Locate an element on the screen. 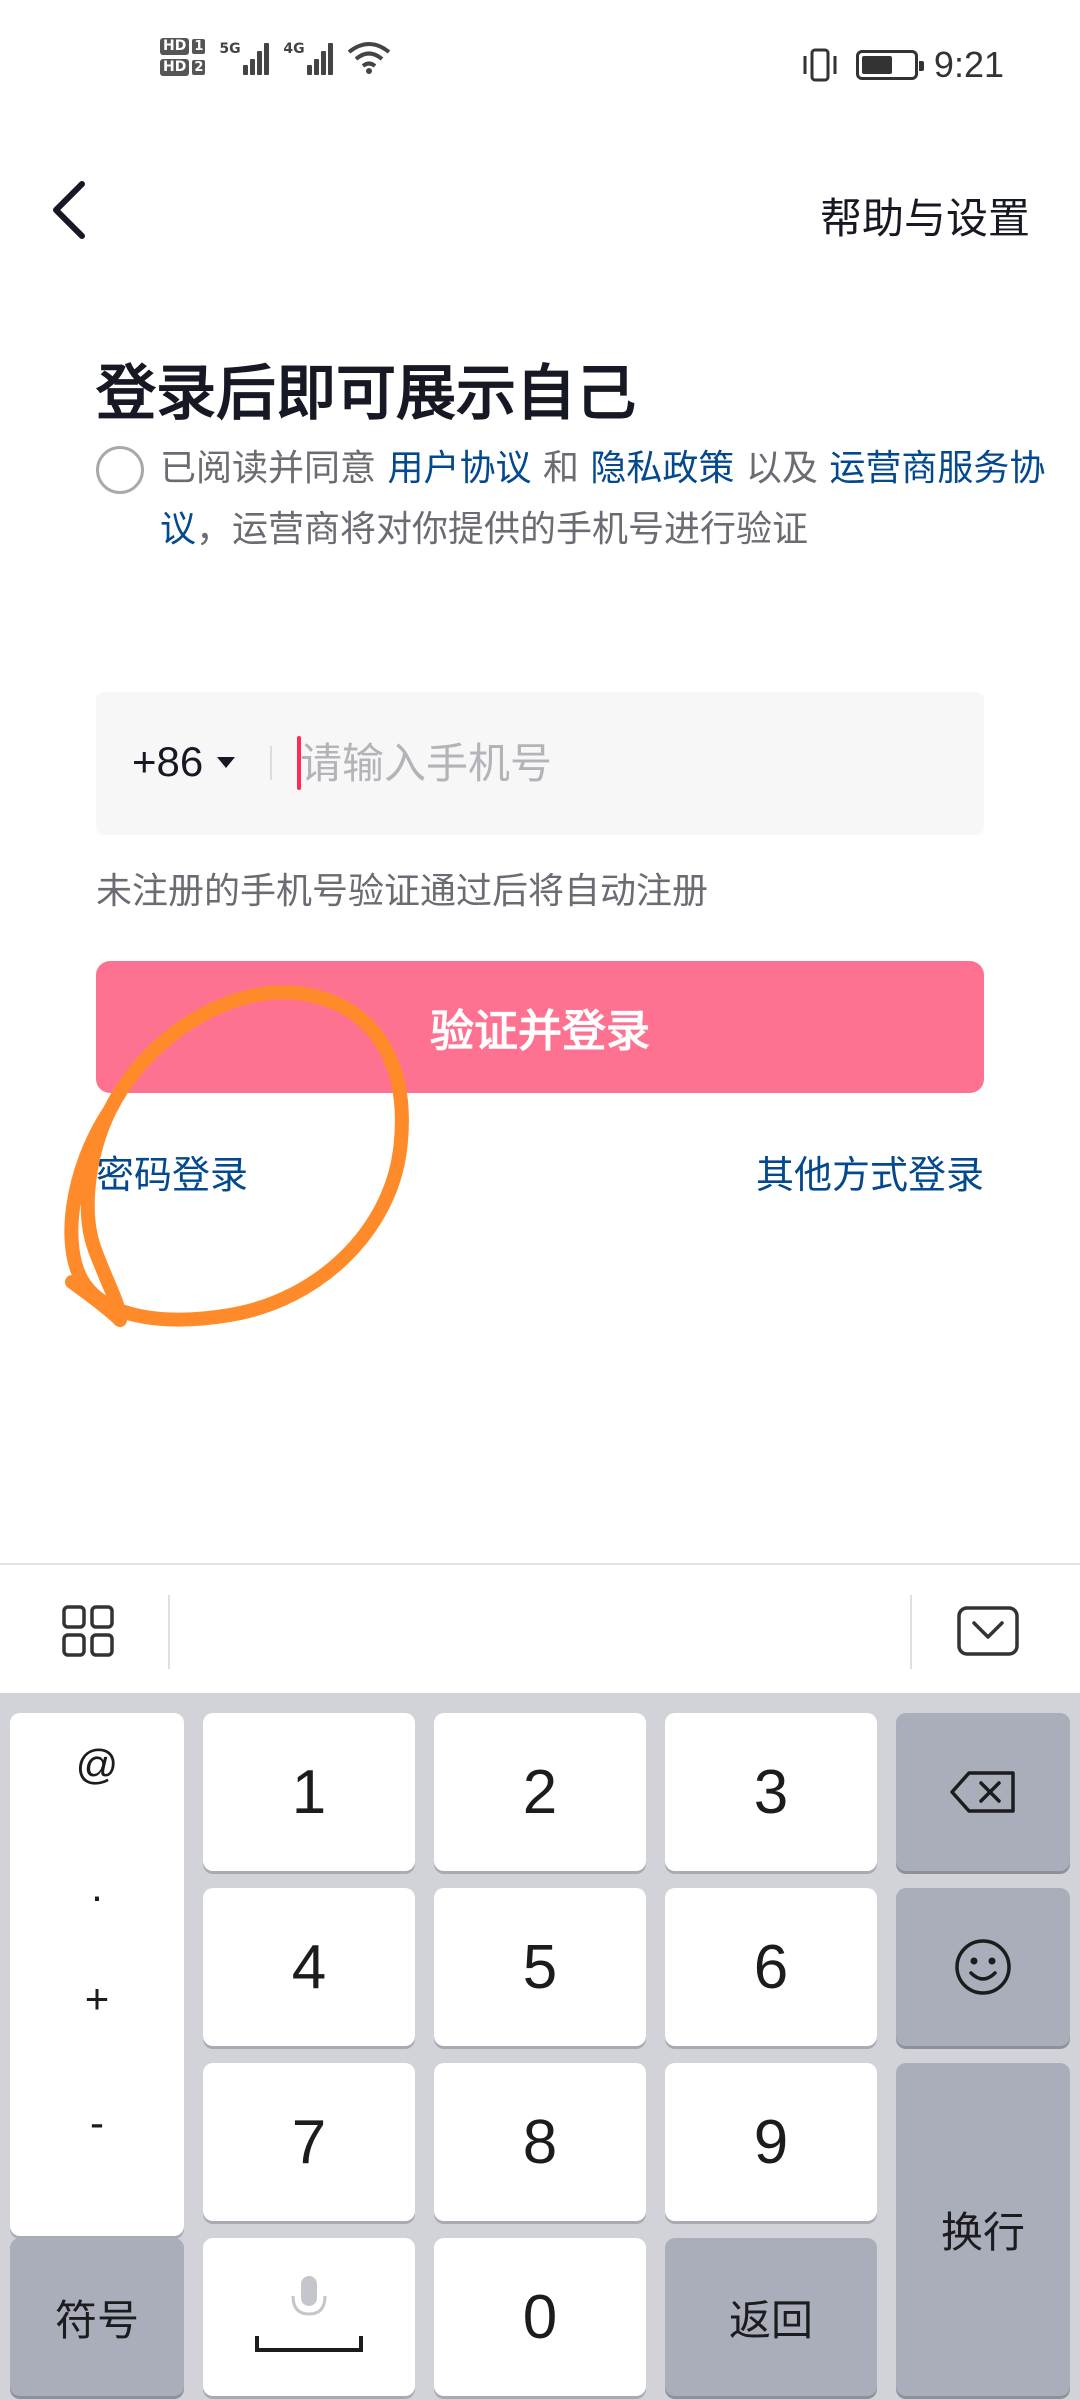  network-type: 5G is located at coordinates (230, 49).